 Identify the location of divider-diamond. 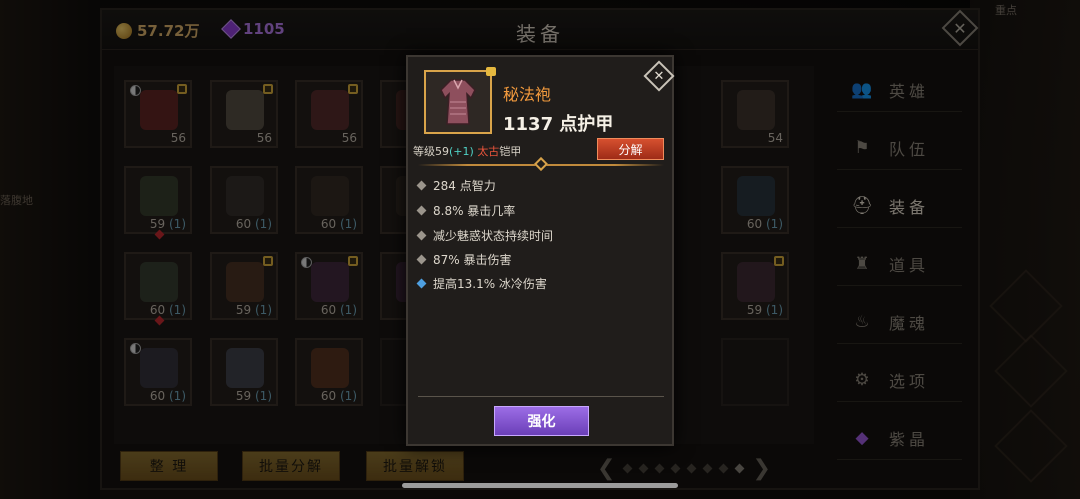
(541, 164).